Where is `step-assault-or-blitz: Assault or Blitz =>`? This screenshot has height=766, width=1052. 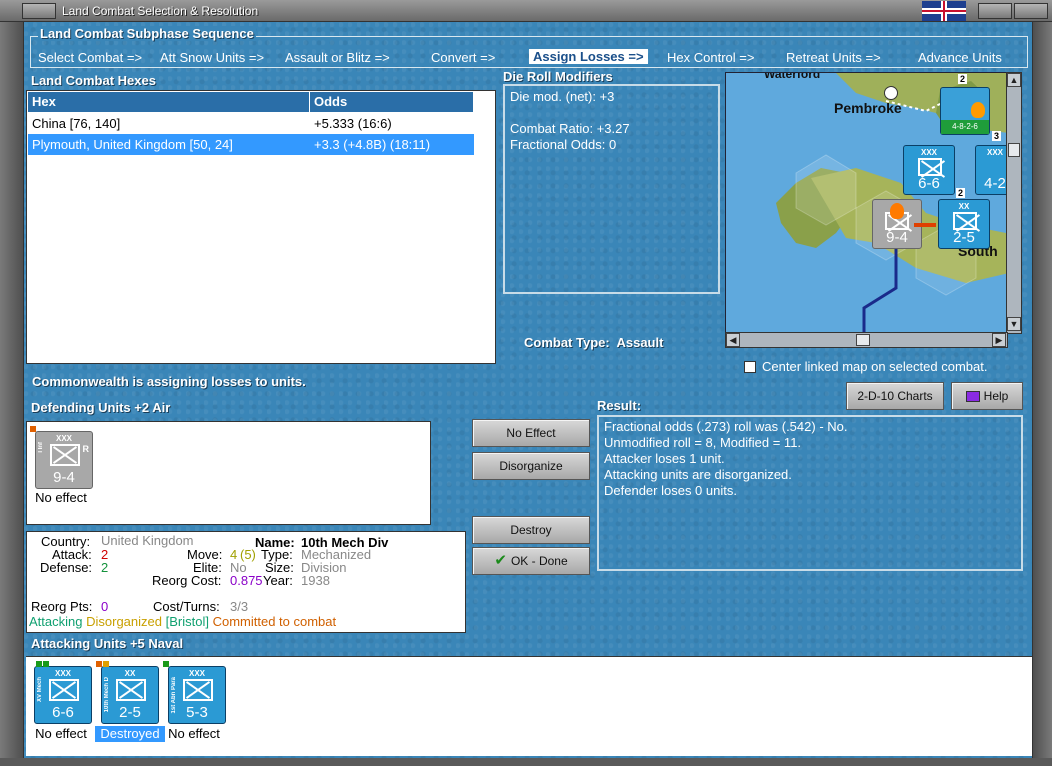 step-assault-or-blitz: Assault or Blitz => is located at coordinates (337, 57).